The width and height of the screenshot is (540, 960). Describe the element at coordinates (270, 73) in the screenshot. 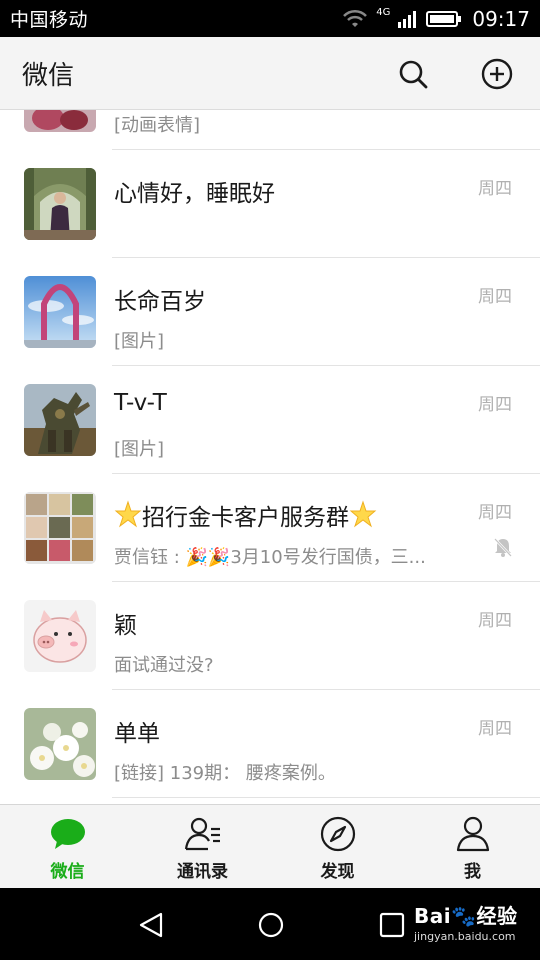

I see `app-header: 微信` at that location.